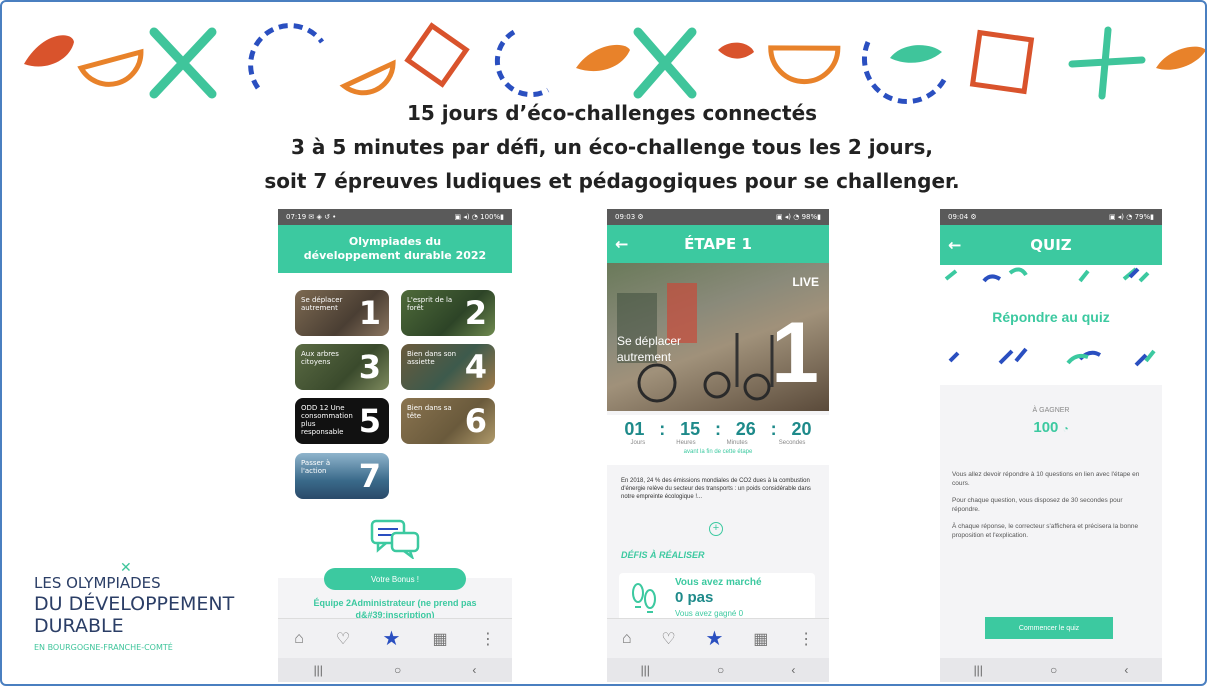 The width and height of the screenshot is (1207, 686). I want to click on countdown-days: 01, so click(634, 429).